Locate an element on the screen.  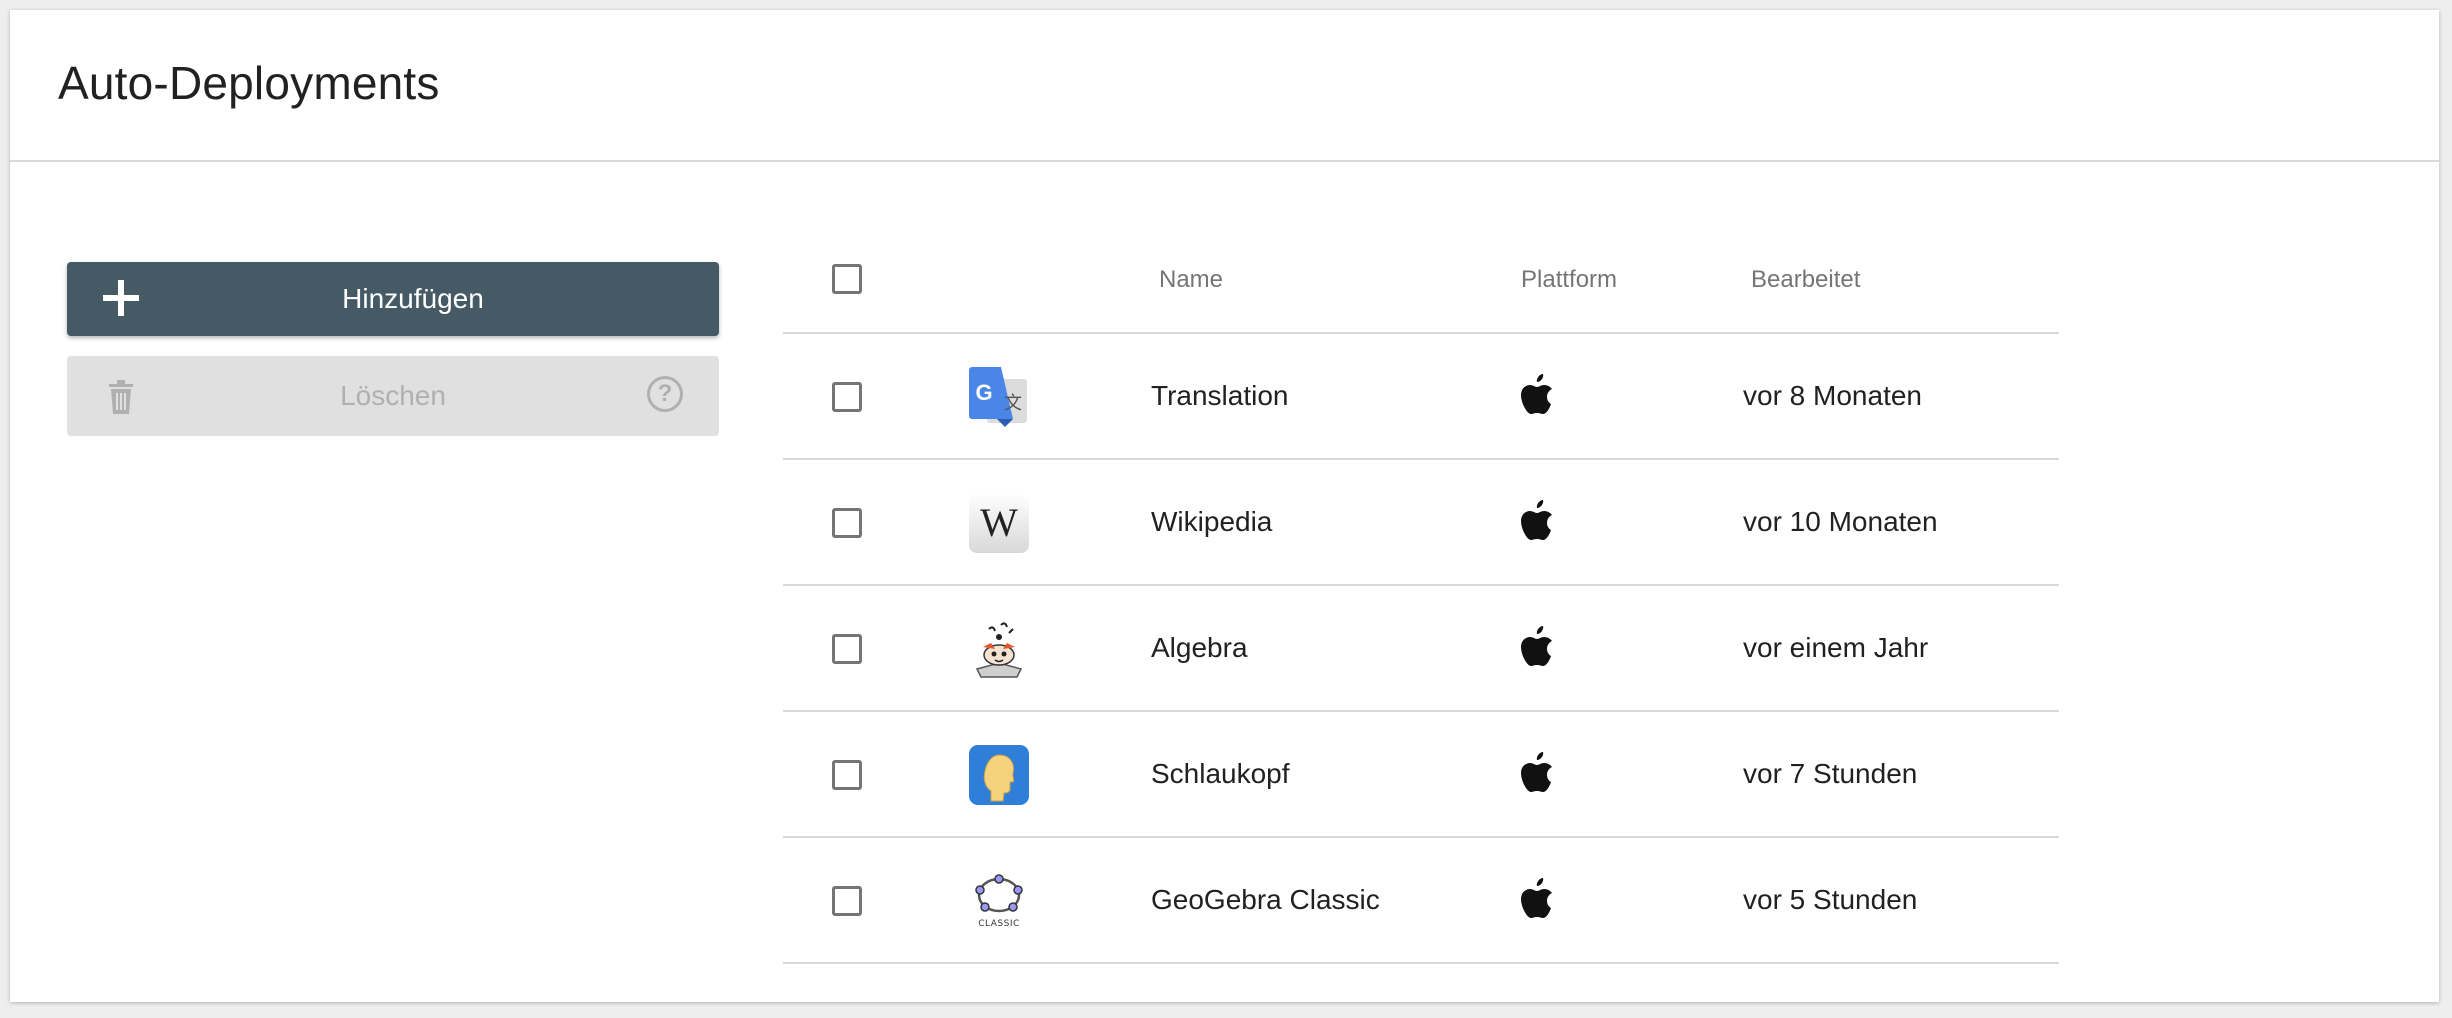
add-button-label: Hinzufügen is located at coordinates (413, 298).